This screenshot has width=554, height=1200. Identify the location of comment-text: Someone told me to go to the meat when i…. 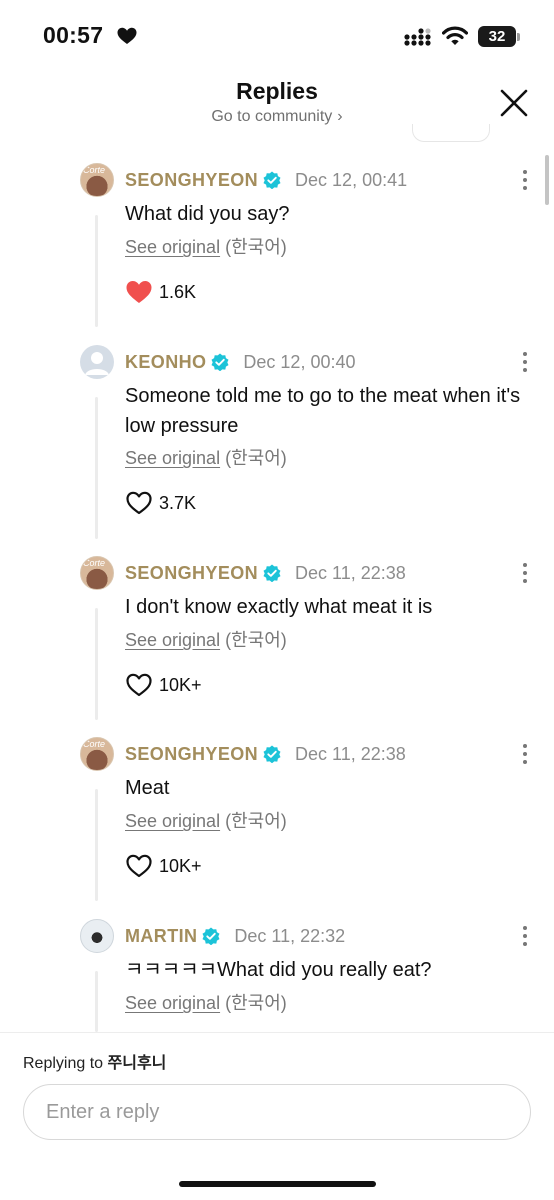
(323, 411).